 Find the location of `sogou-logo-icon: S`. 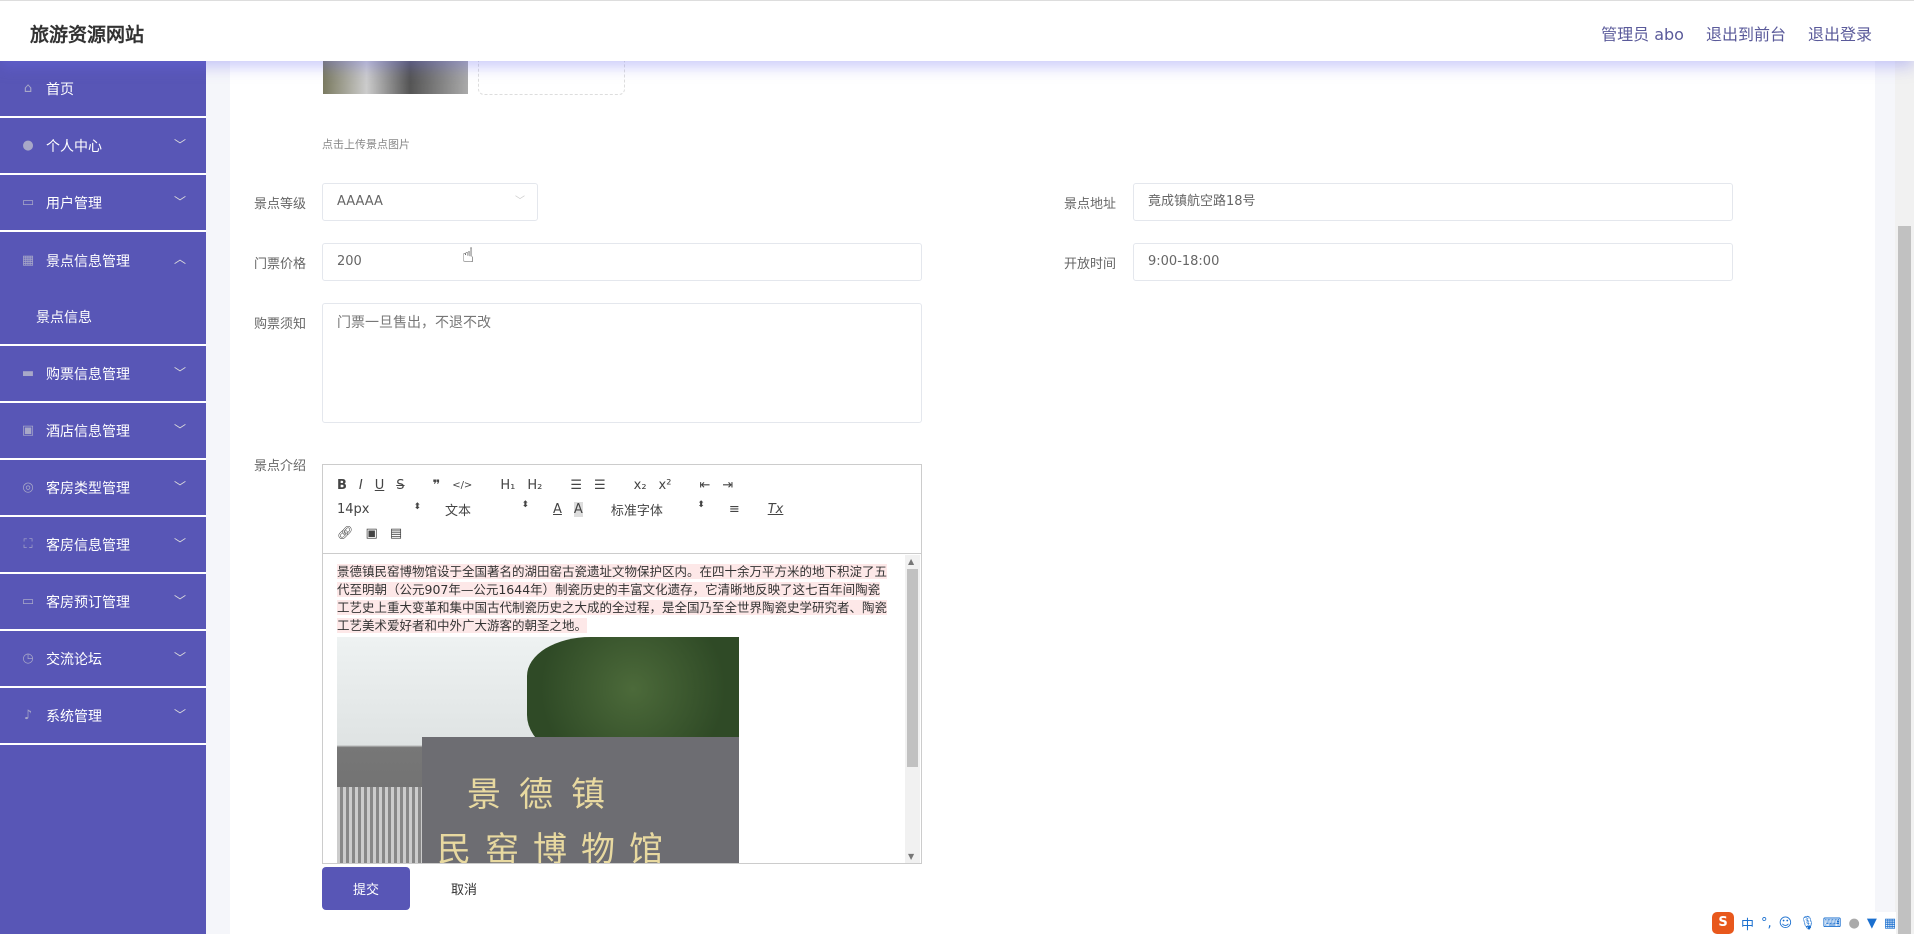

sogou-logo-icon: S is located at coordinates (1723, 923).